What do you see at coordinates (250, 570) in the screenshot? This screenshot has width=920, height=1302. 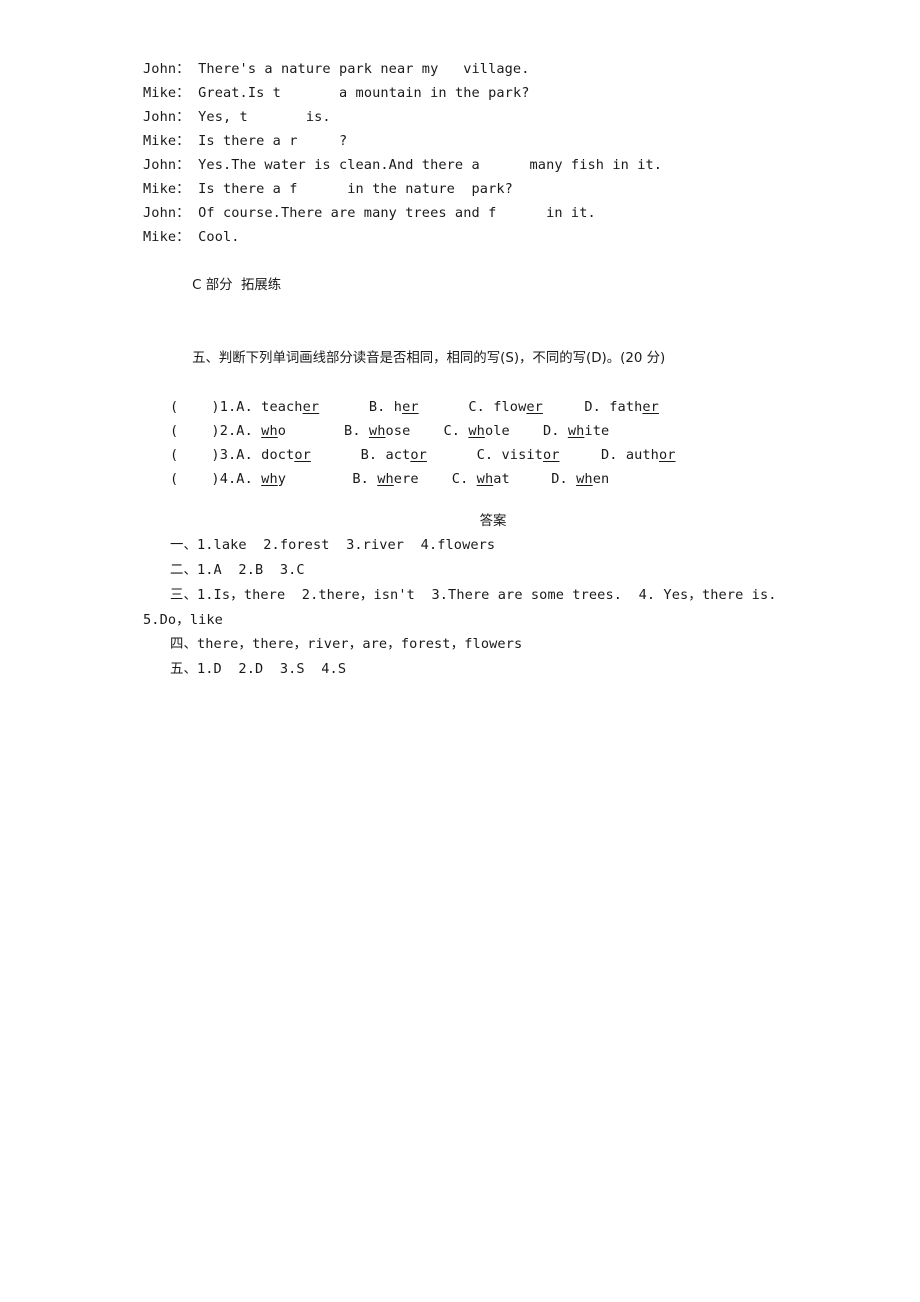 I see `answer-line-text: 1.A 2.B 3.C` at bounding box center [250, 570].